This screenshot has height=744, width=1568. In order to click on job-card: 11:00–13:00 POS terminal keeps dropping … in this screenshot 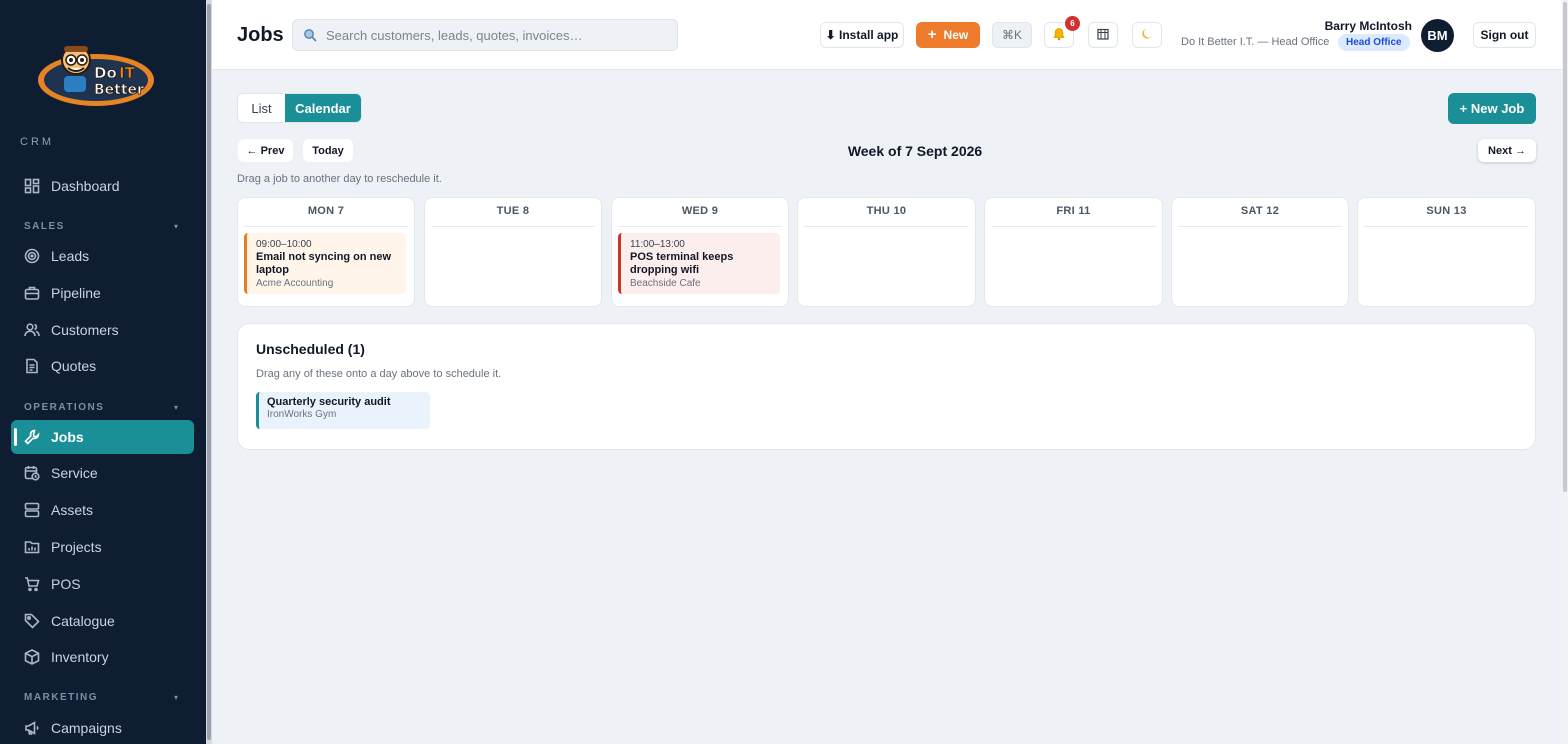, I will do `click(699, 263)`.